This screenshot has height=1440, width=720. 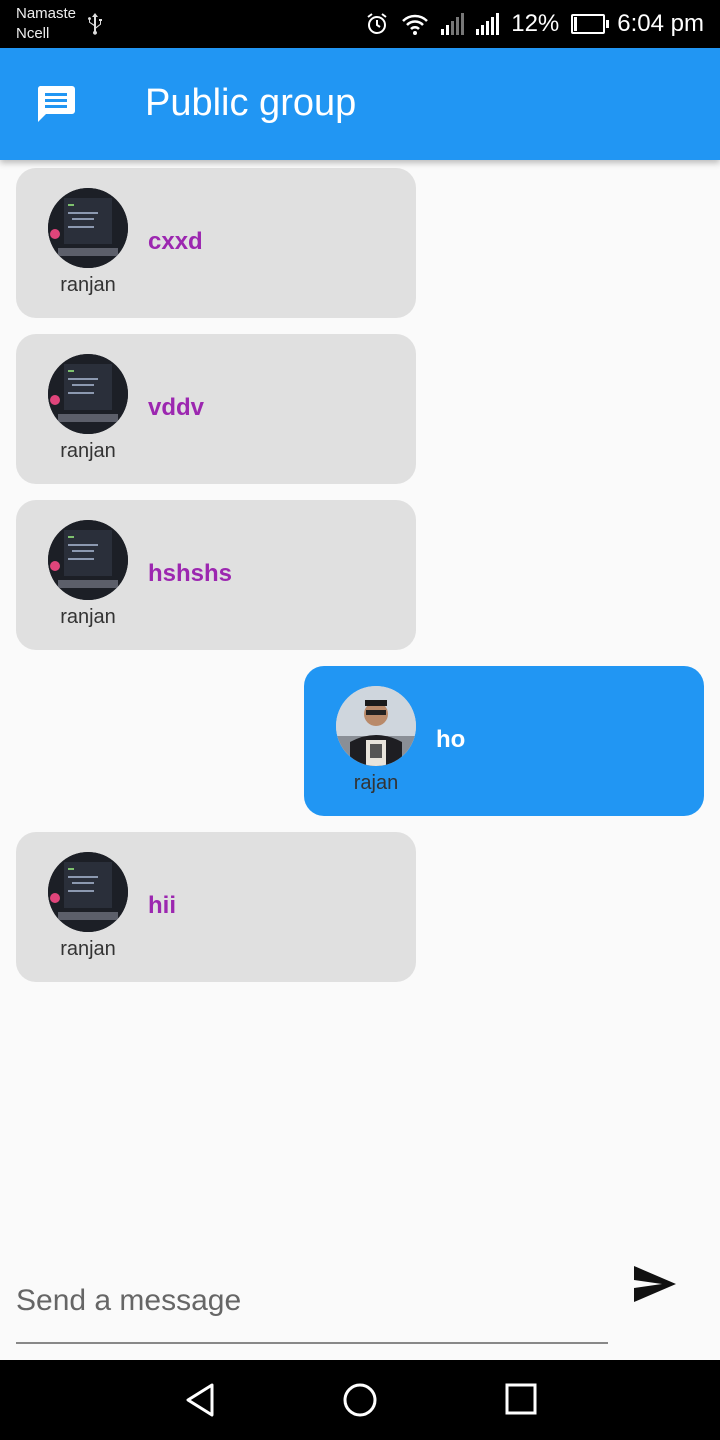 What do you see at coordinates (176, 407) in the screenshot?
I see `message-text: vddv` at bounding box center [176, 407].